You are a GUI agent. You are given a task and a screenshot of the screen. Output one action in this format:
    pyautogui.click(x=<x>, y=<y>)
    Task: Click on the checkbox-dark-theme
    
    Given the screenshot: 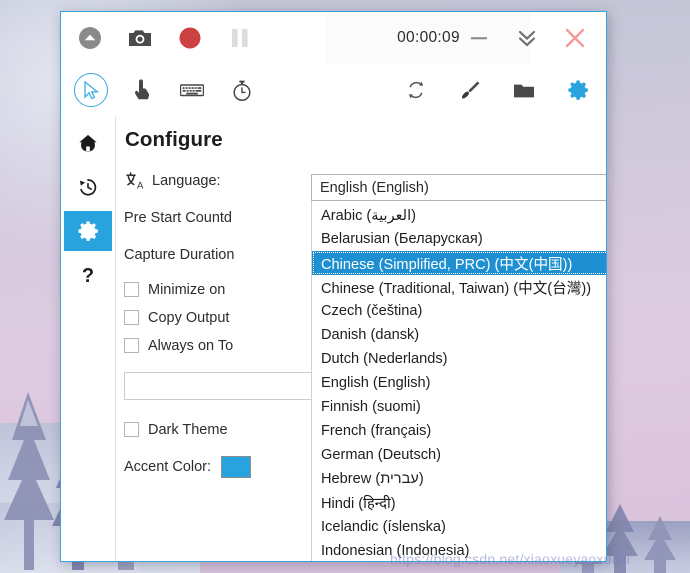 What is the action you would take?
    pyautogui.click(x=131, y=429)
    